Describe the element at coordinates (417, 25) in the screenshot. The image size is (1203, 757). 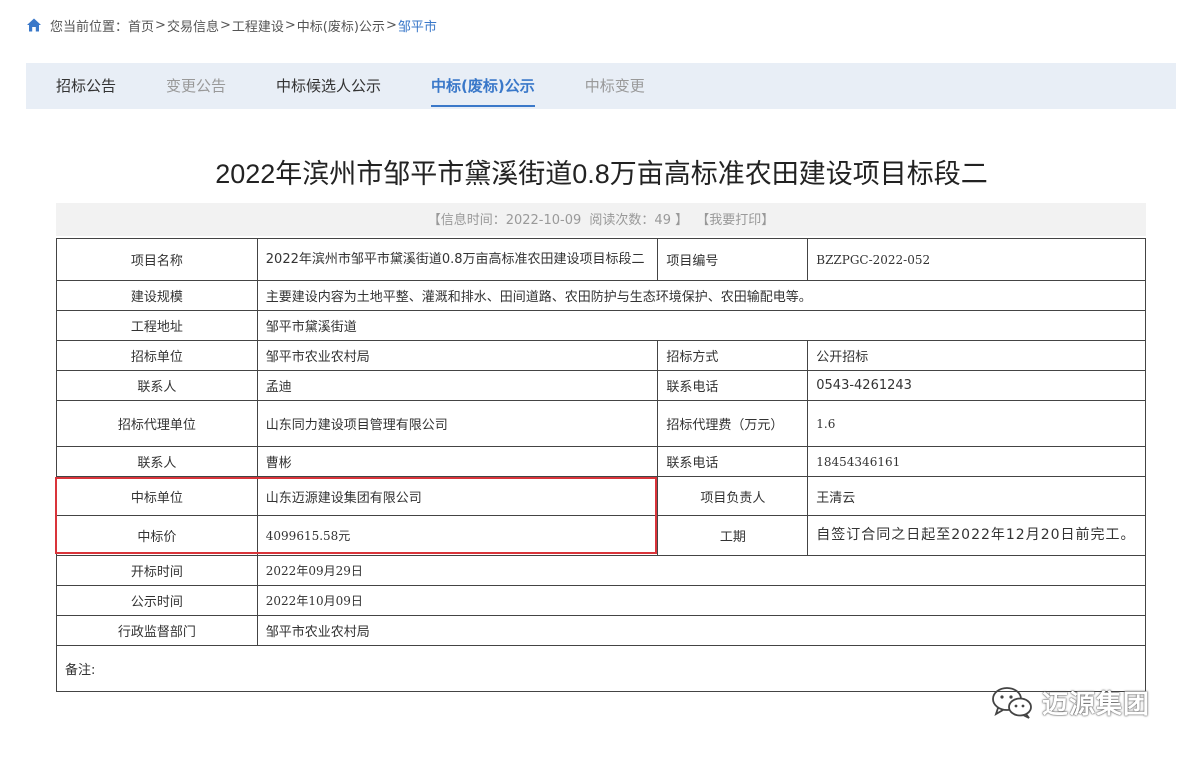
I see `breadcrumb-current: 邹平市` at that location.